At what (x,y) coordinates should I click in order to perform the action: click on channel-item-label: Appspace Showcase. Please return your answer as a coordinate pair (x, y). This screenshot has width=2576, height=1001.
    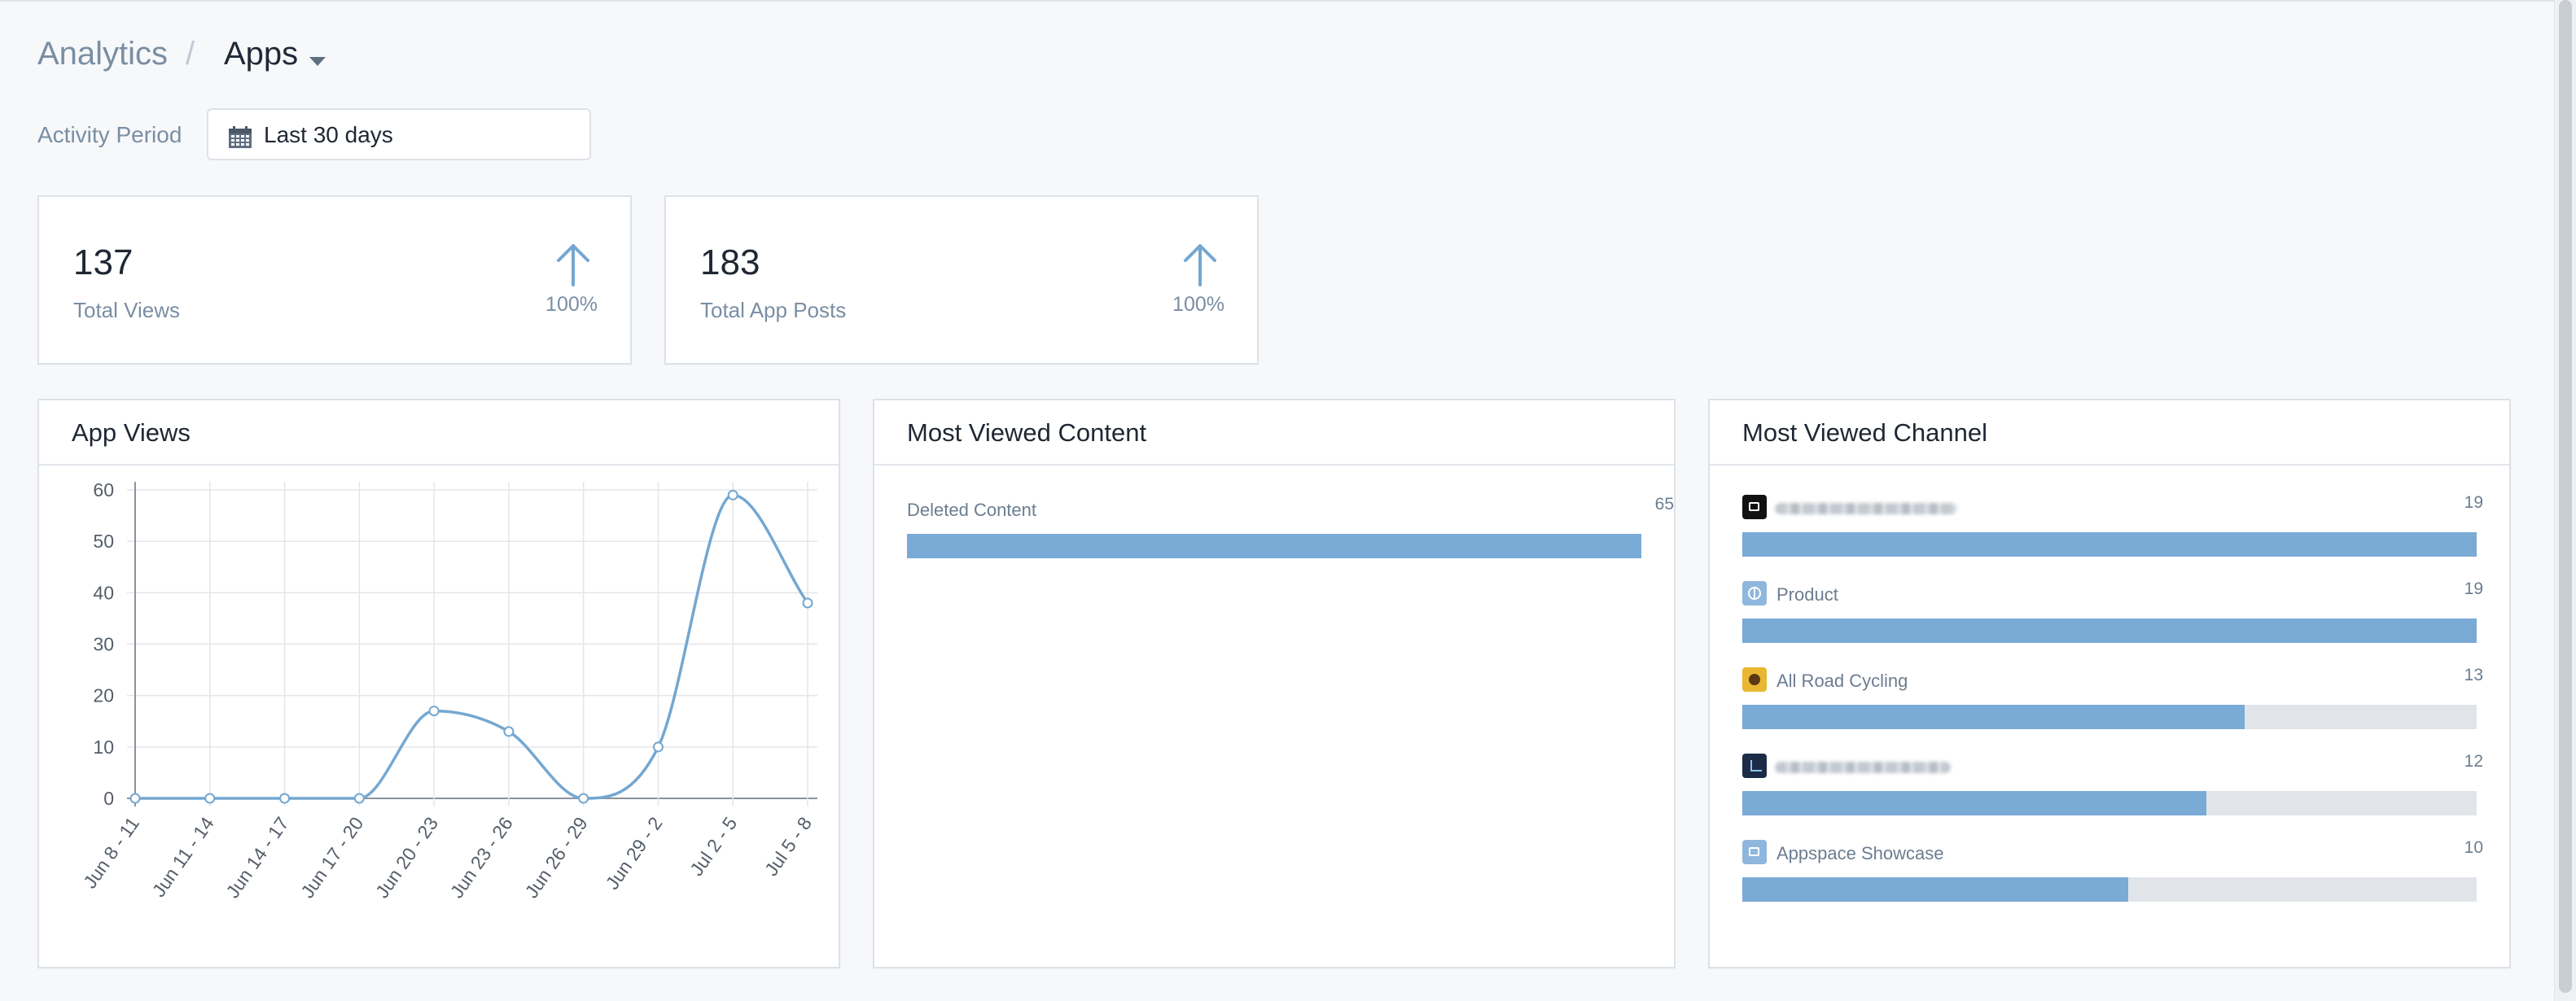
    Looking at the image, I should click on (1860, 853).